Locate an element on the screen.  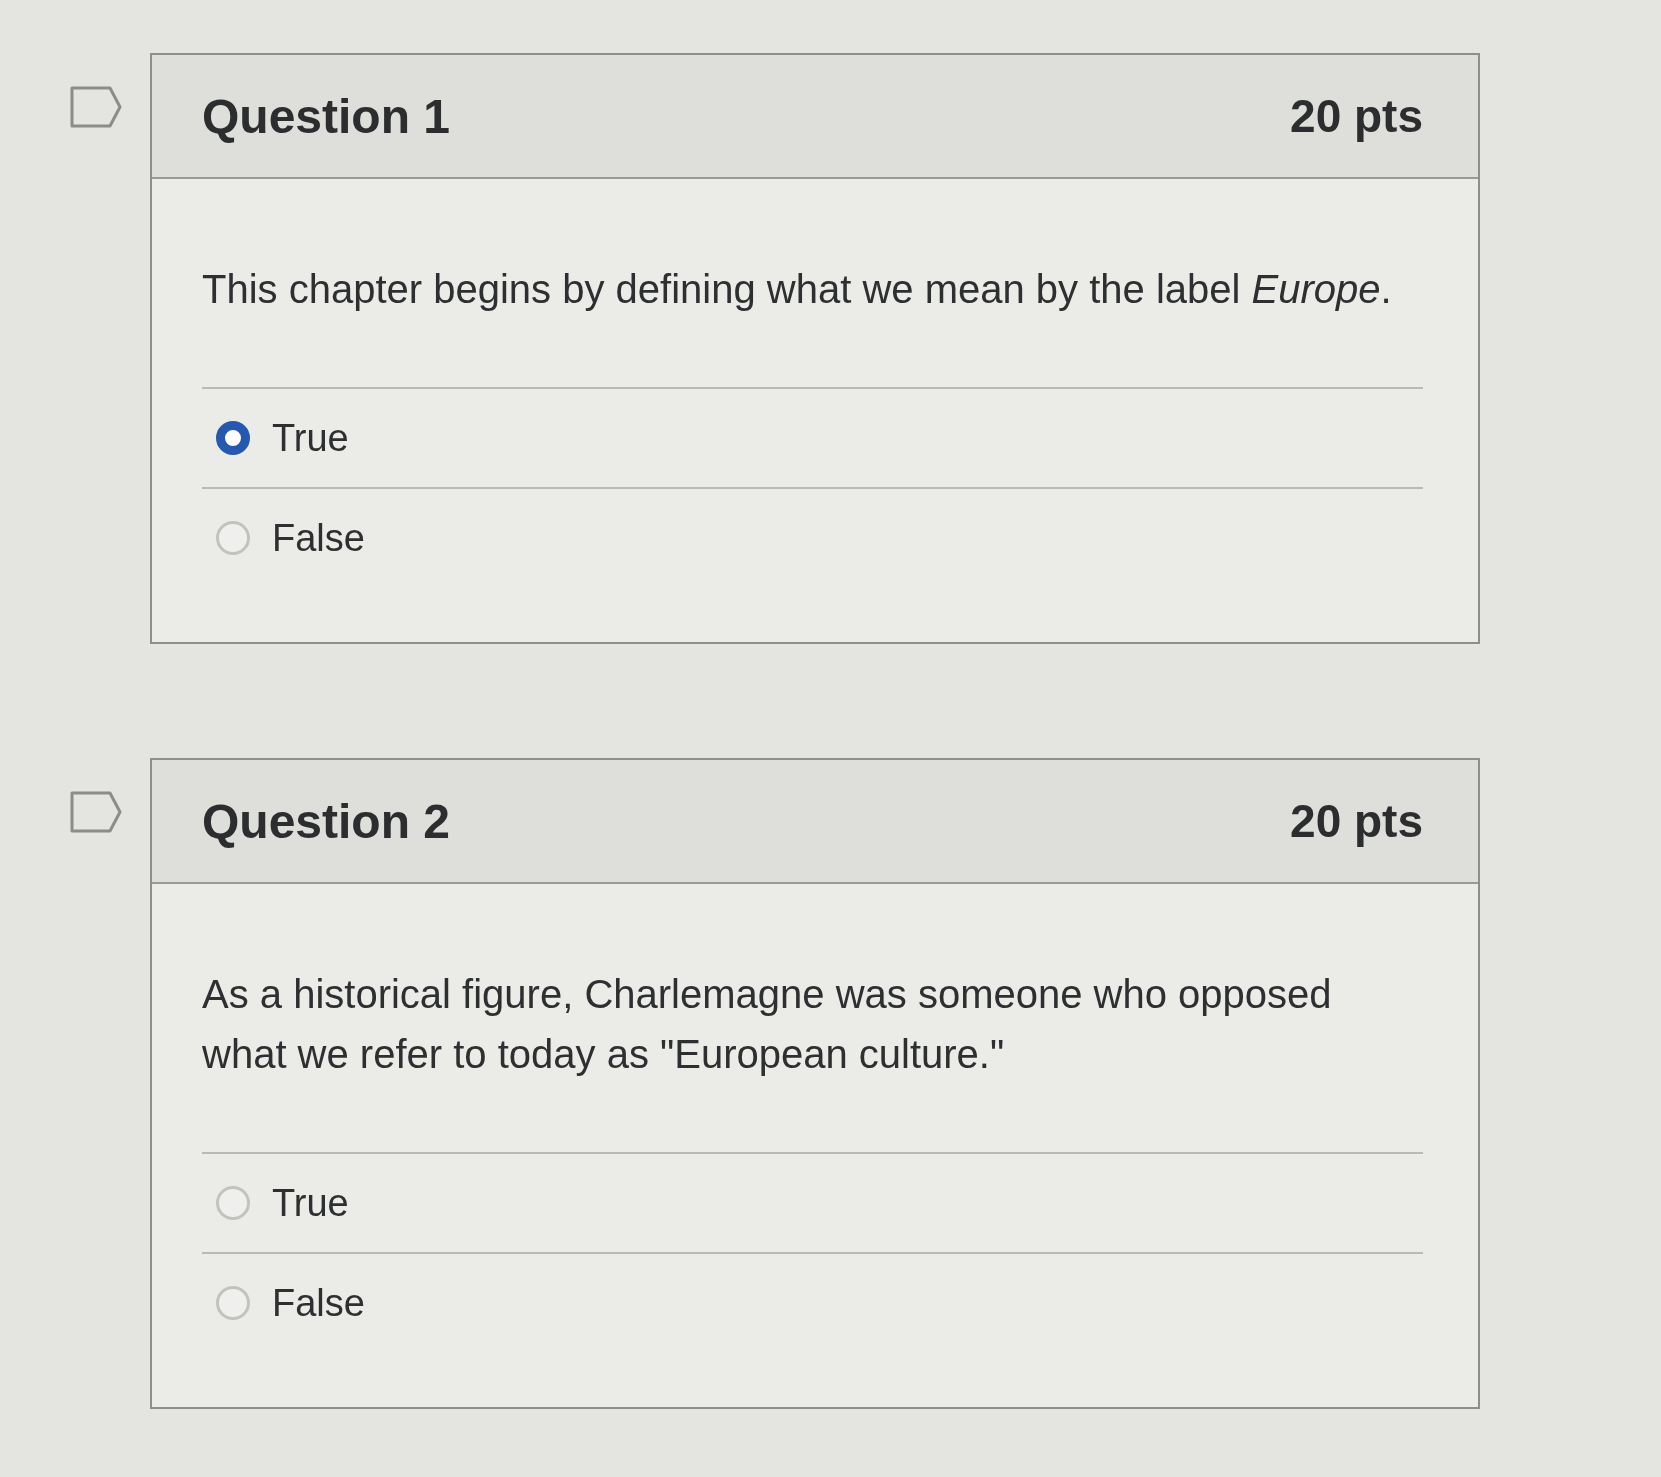
question-text: This chapter begins by defining what we mean by the label Europe. is located at coordinates (797, 289).